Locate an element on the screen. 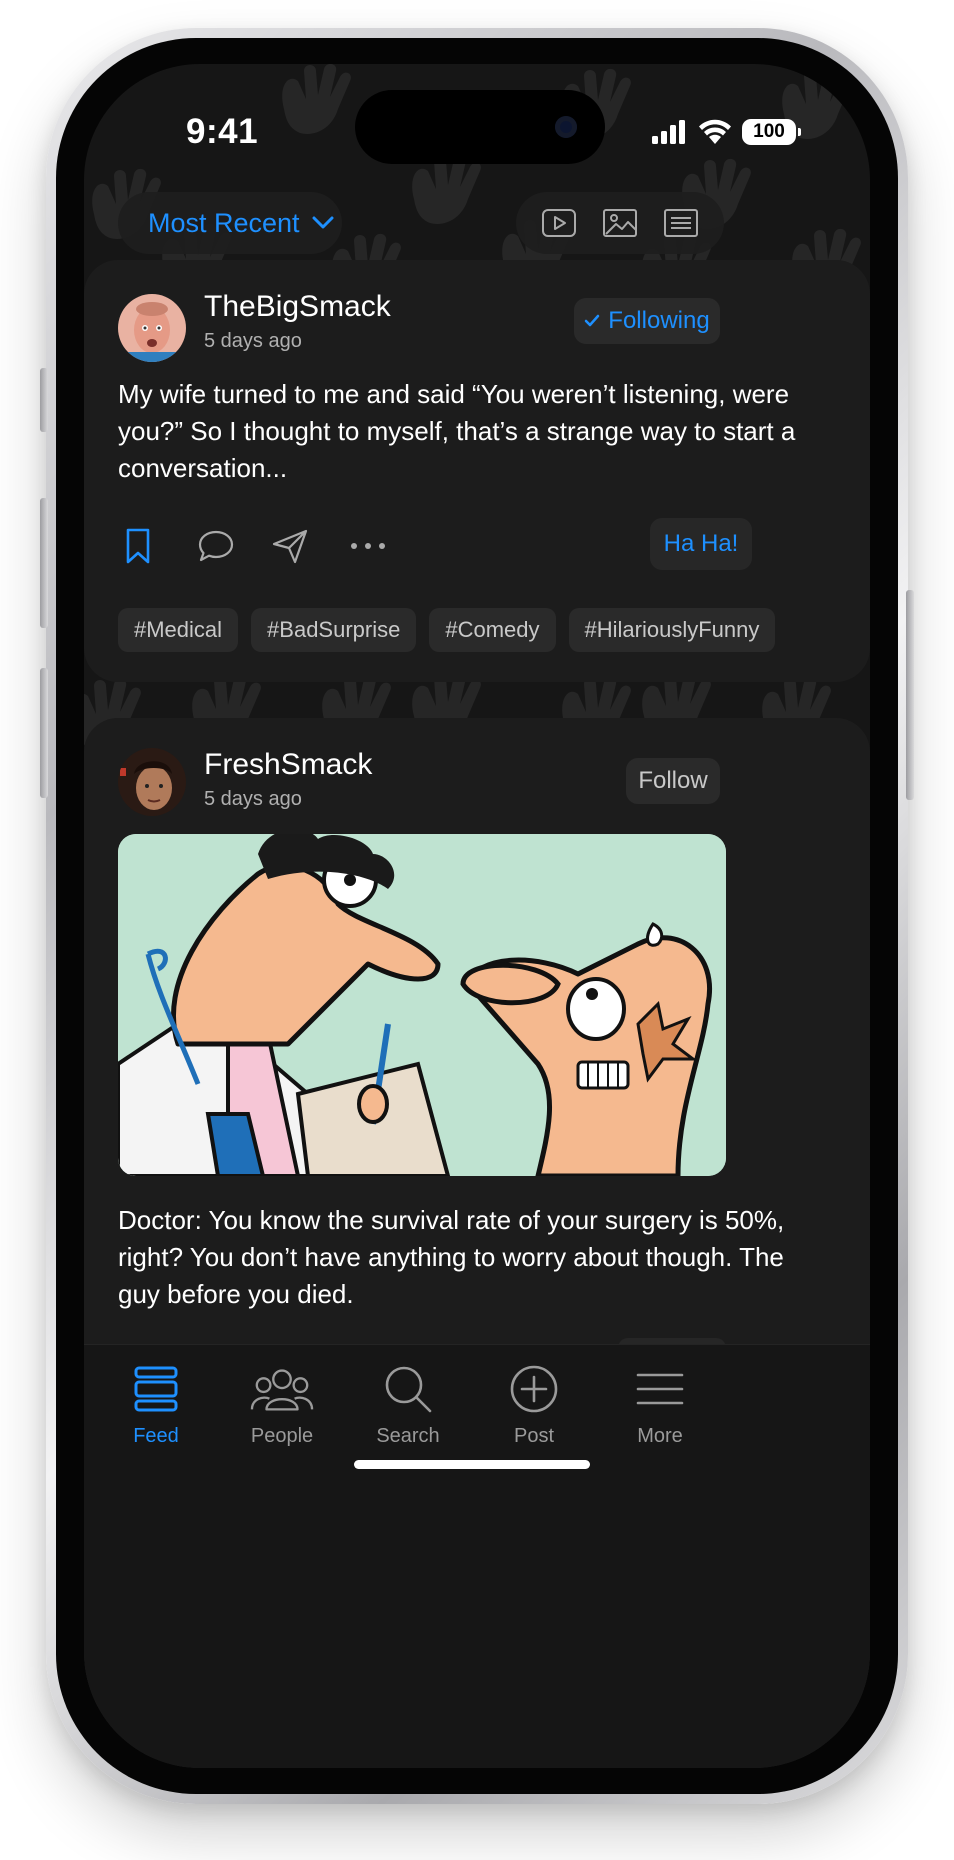 The image size is (954, 1860). post-image is located at coordinates (422, 1005).